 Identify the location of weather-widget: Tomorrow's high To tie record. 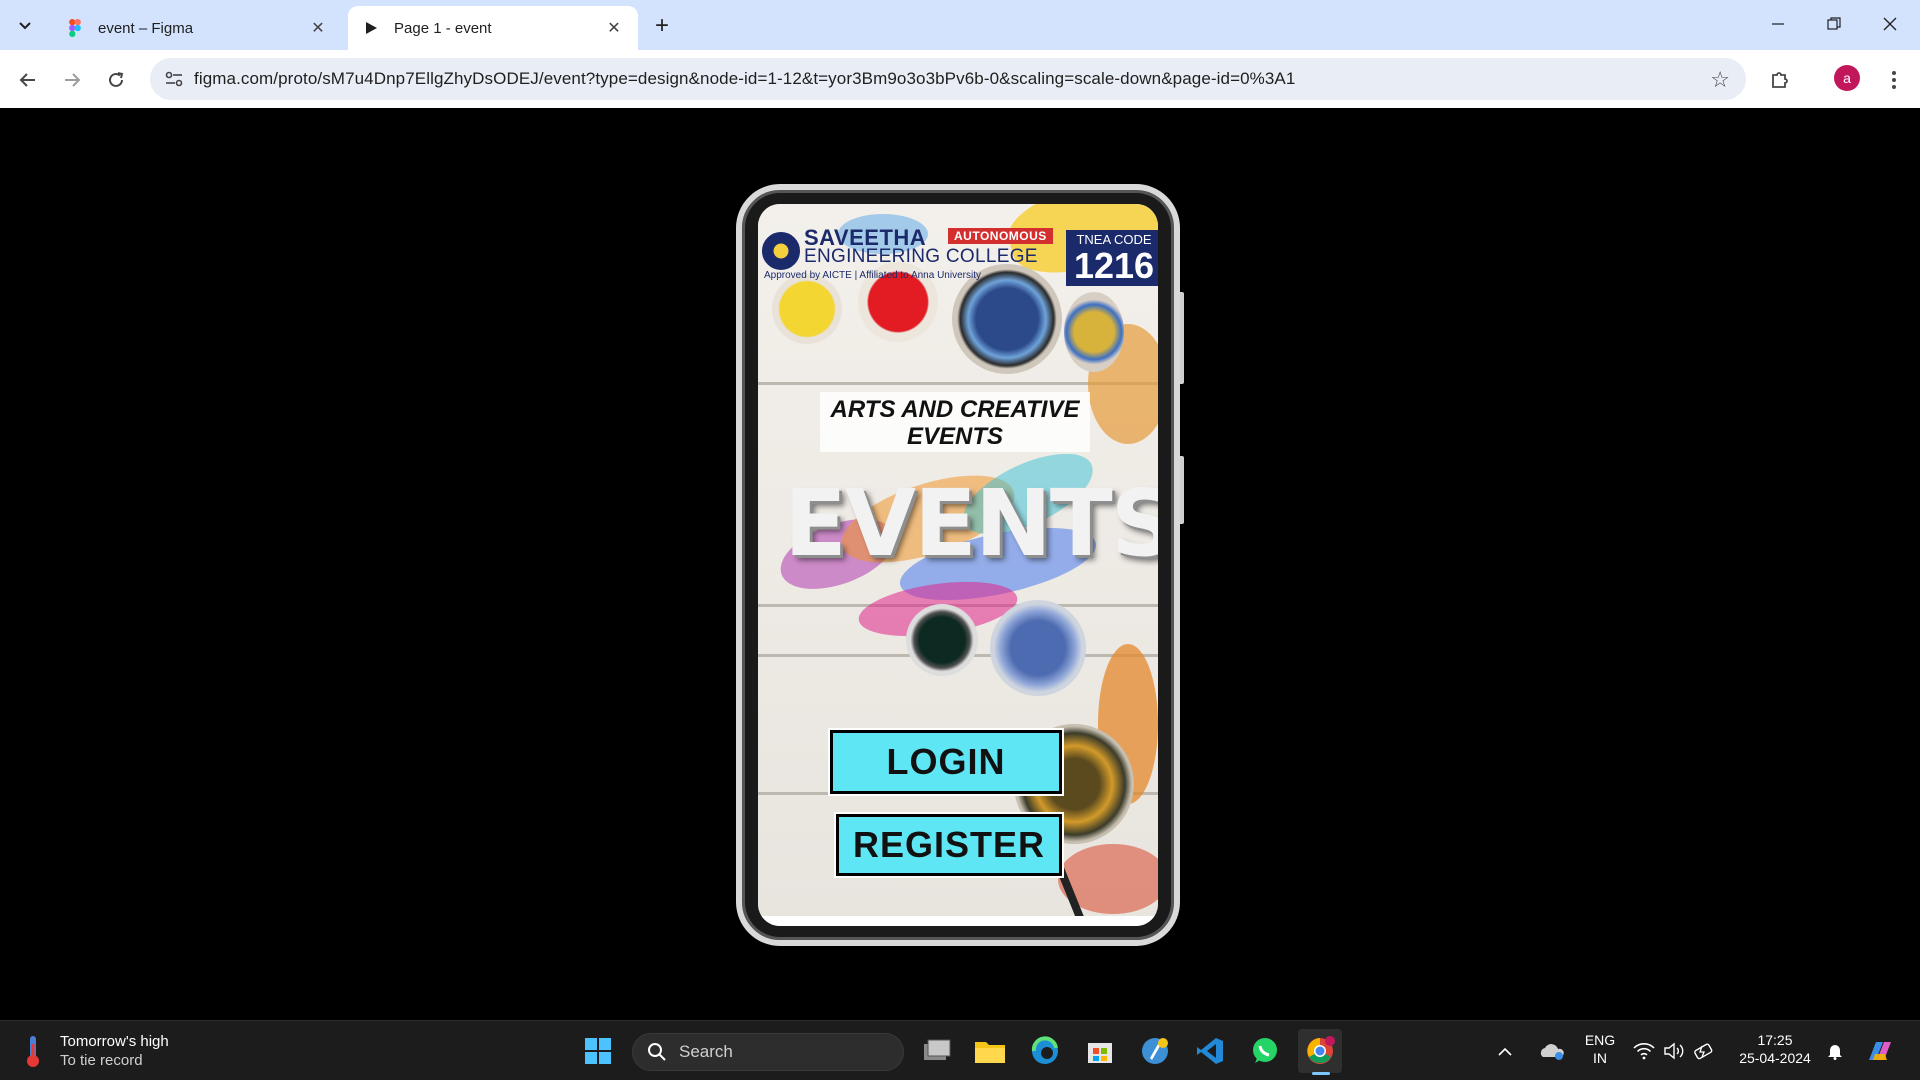
(94, 1051).